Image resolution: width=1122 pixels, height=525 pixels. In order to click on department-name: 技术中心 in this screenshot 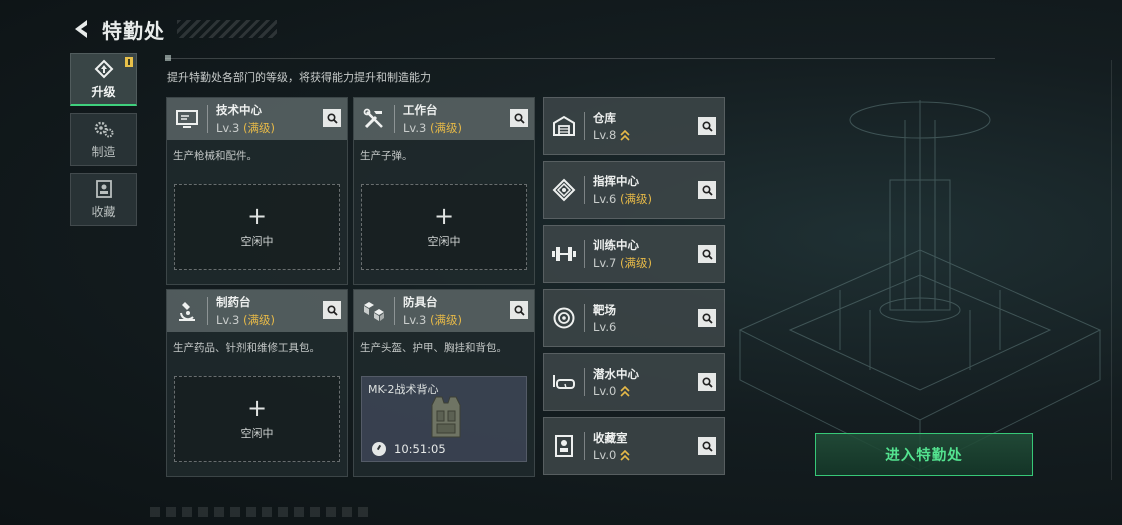, I will do `click(239, 110)`.